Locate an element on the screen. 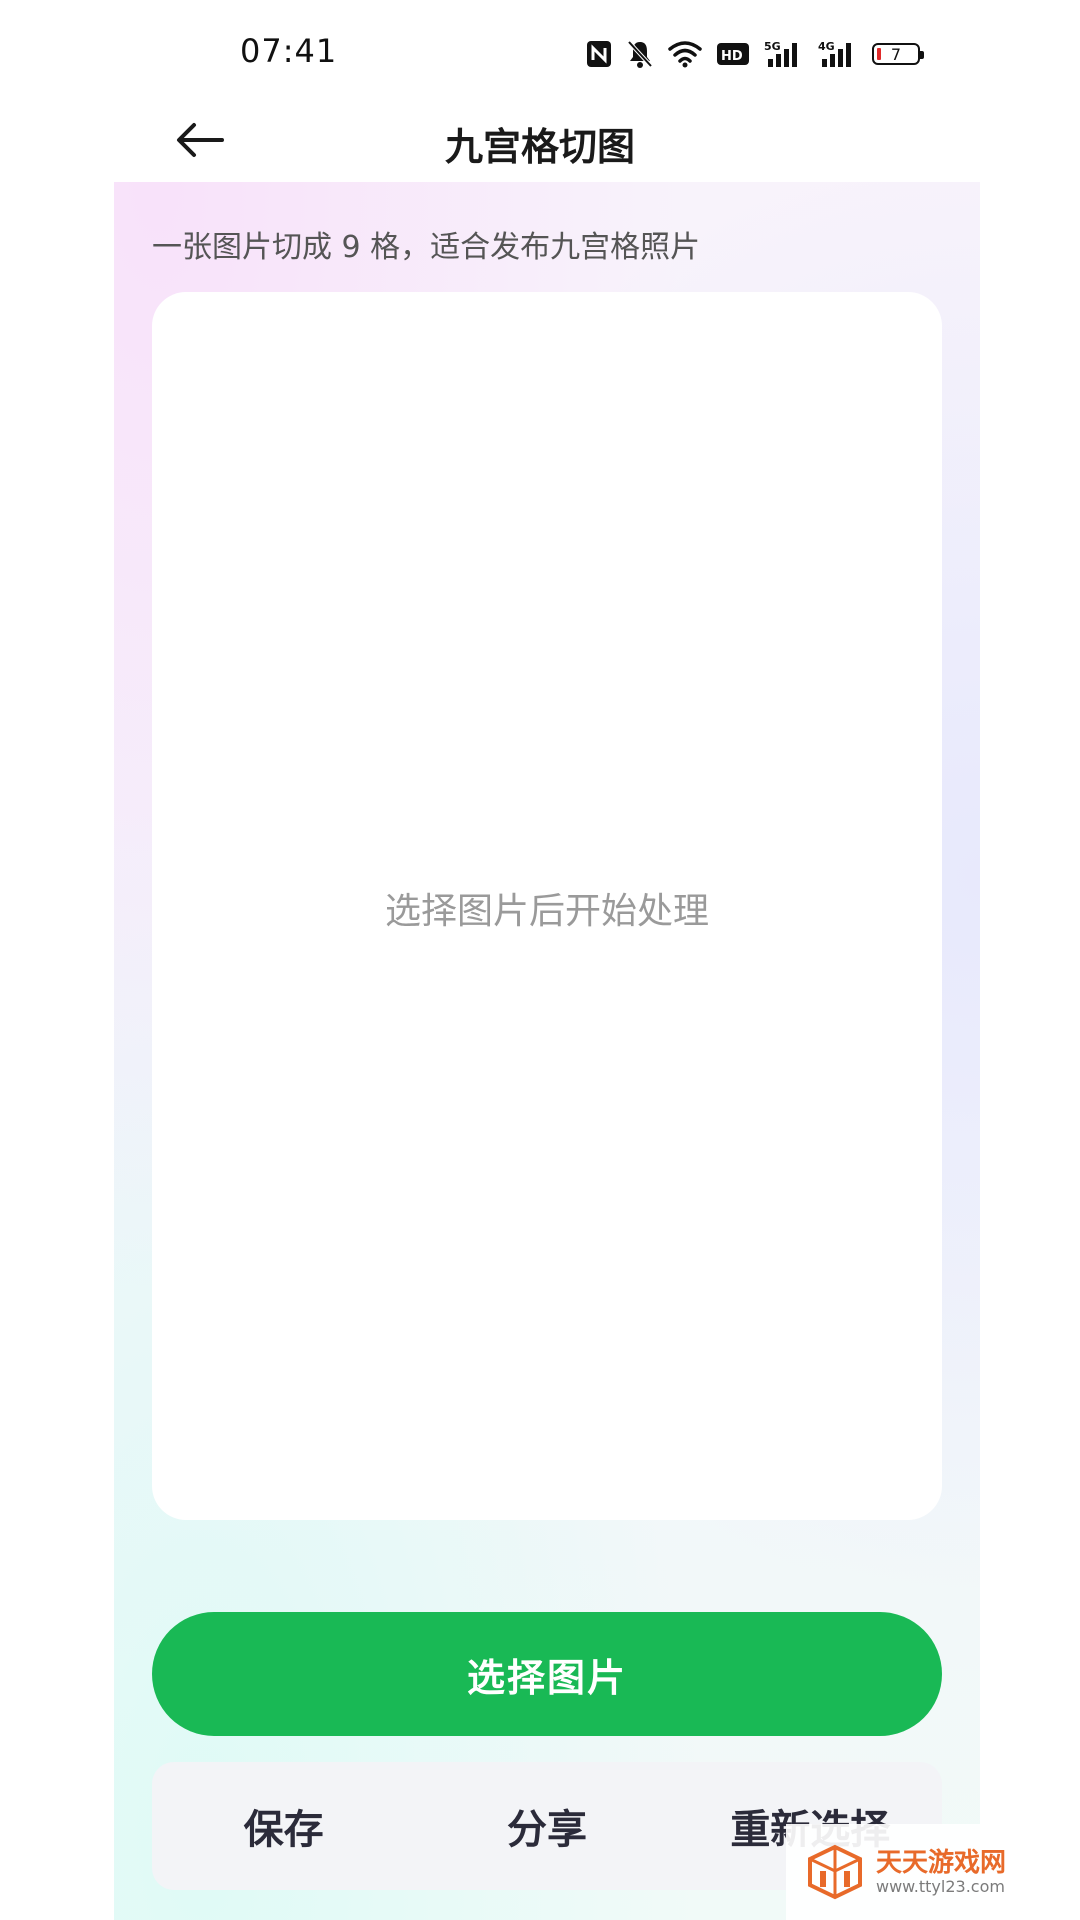 This screenshot has height=1920, width=1080. watermark: 天天游戏网 www.ttyl23.com is located at coordinates (933, 1872).